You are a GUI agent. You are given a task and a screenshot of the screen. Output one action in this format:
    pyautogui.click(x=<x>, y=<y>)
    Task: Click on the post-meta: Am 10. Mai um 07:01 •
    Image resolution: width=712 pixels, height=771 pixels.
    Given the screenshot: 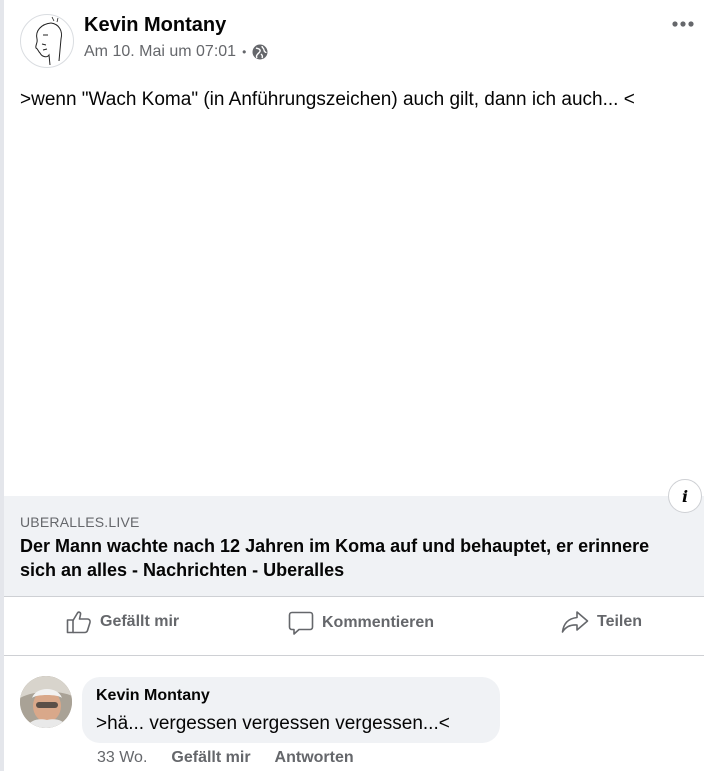 What is the action you would take?
    pyautogui.click(x=176, y=52)
    